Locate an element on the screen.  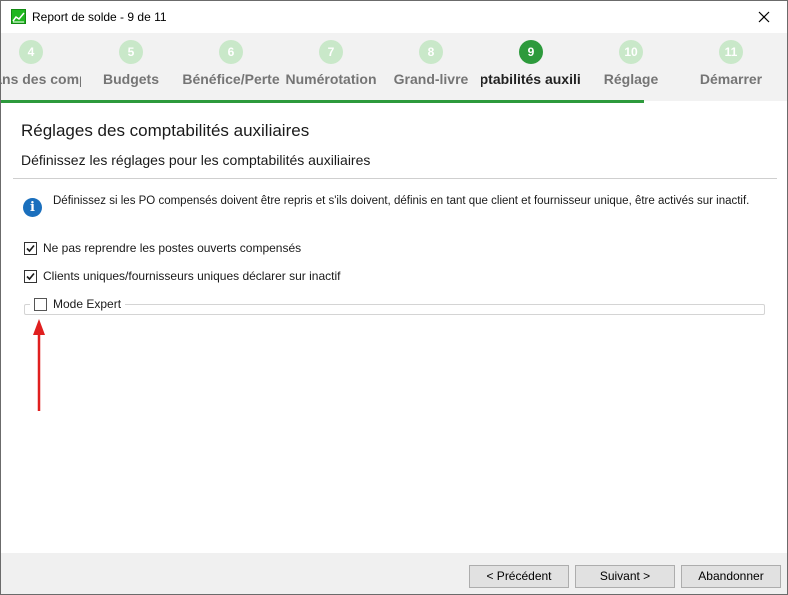
progress-line is located at coordinates (322, 101).